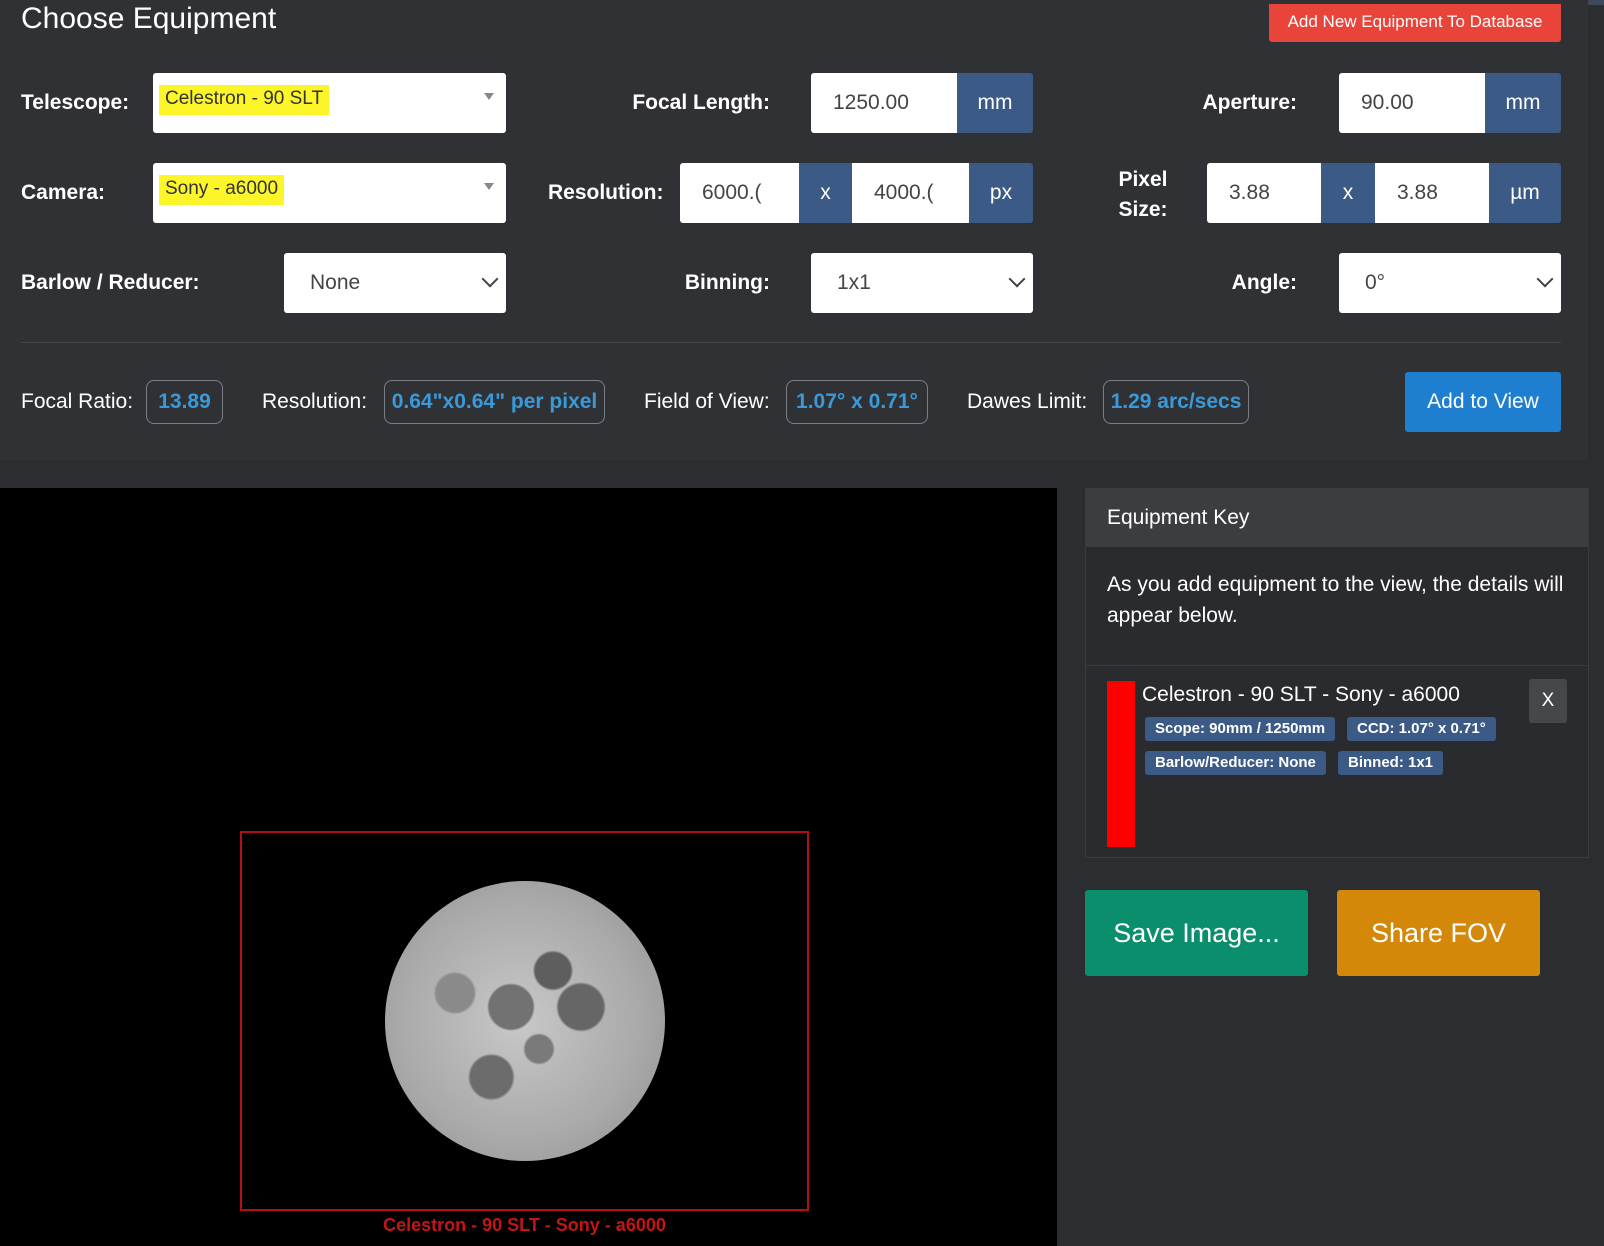  I want to click on resolution-unit: px, so click(1001, 193).